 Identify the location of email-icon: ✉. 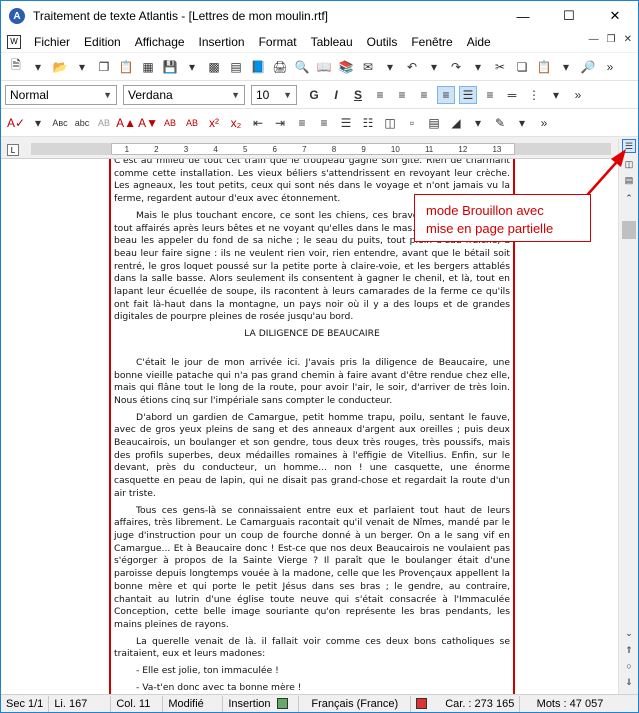
(368, 67).